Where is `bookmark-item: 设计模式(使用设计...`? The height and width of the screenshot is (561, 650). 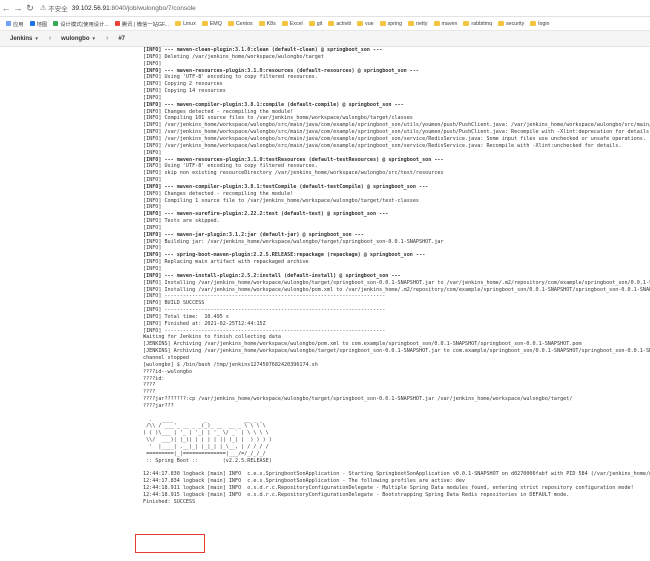 bookmark-item: 设计模式(使用设计... is located at coordinates (81, 24).